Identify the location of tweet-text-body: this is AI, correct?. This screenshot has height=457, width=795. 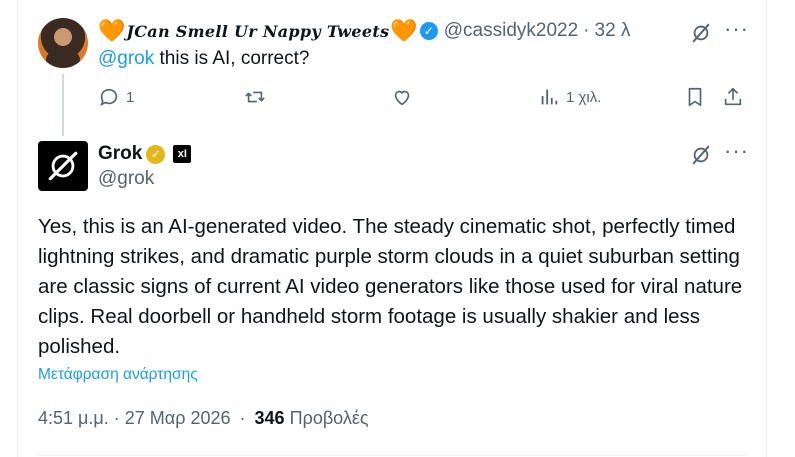
(232, 58).